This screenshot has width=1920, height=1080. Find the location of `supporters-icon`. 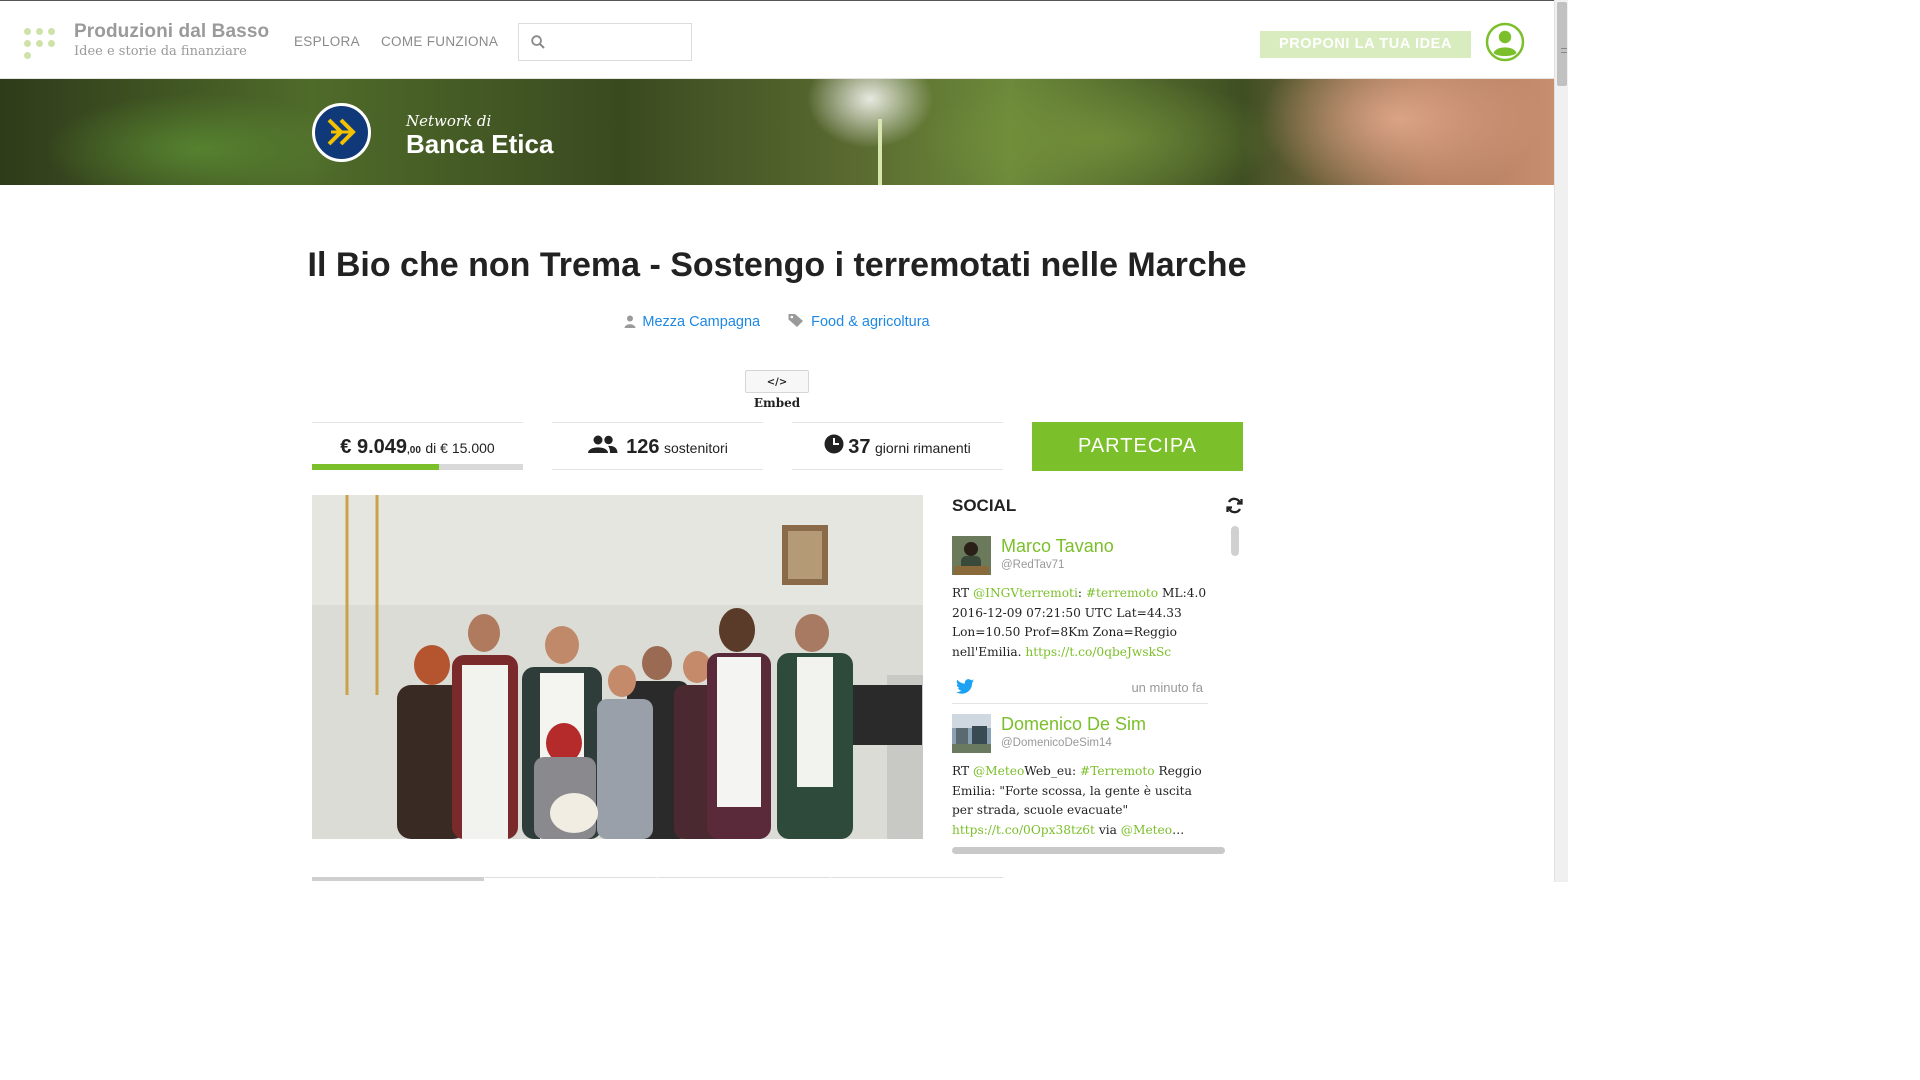

supporters-icon is located at coordinates (603, 444).